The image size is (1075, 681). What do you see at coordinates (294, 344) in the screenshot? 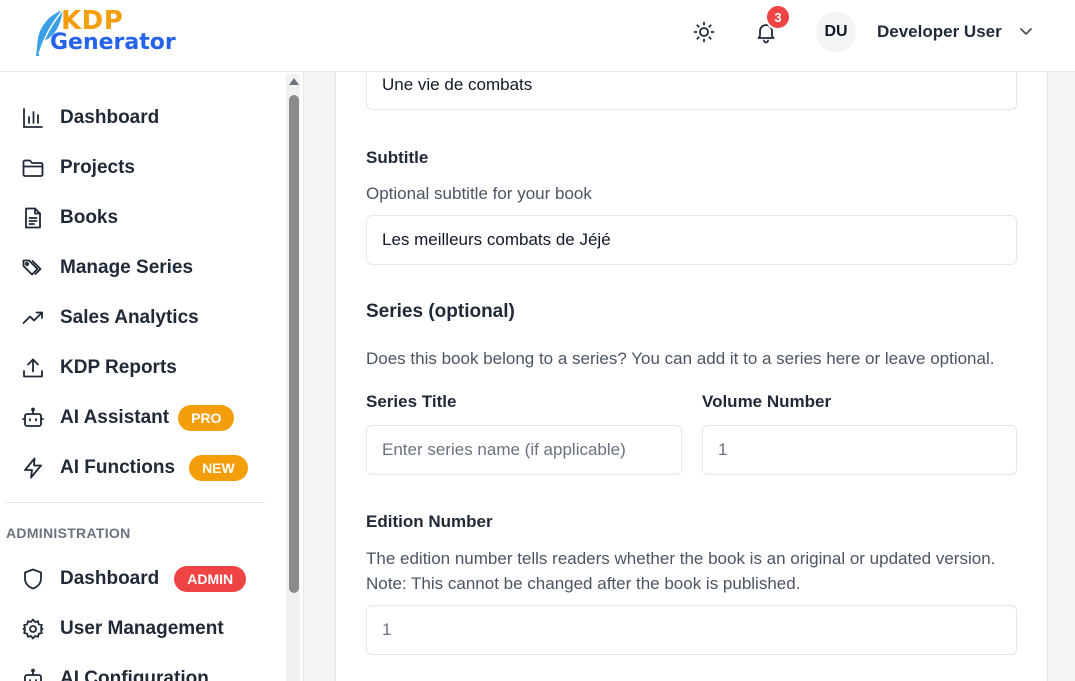
I see `sidebar-scrollbar-thumb` at bounding box center [294, 344].